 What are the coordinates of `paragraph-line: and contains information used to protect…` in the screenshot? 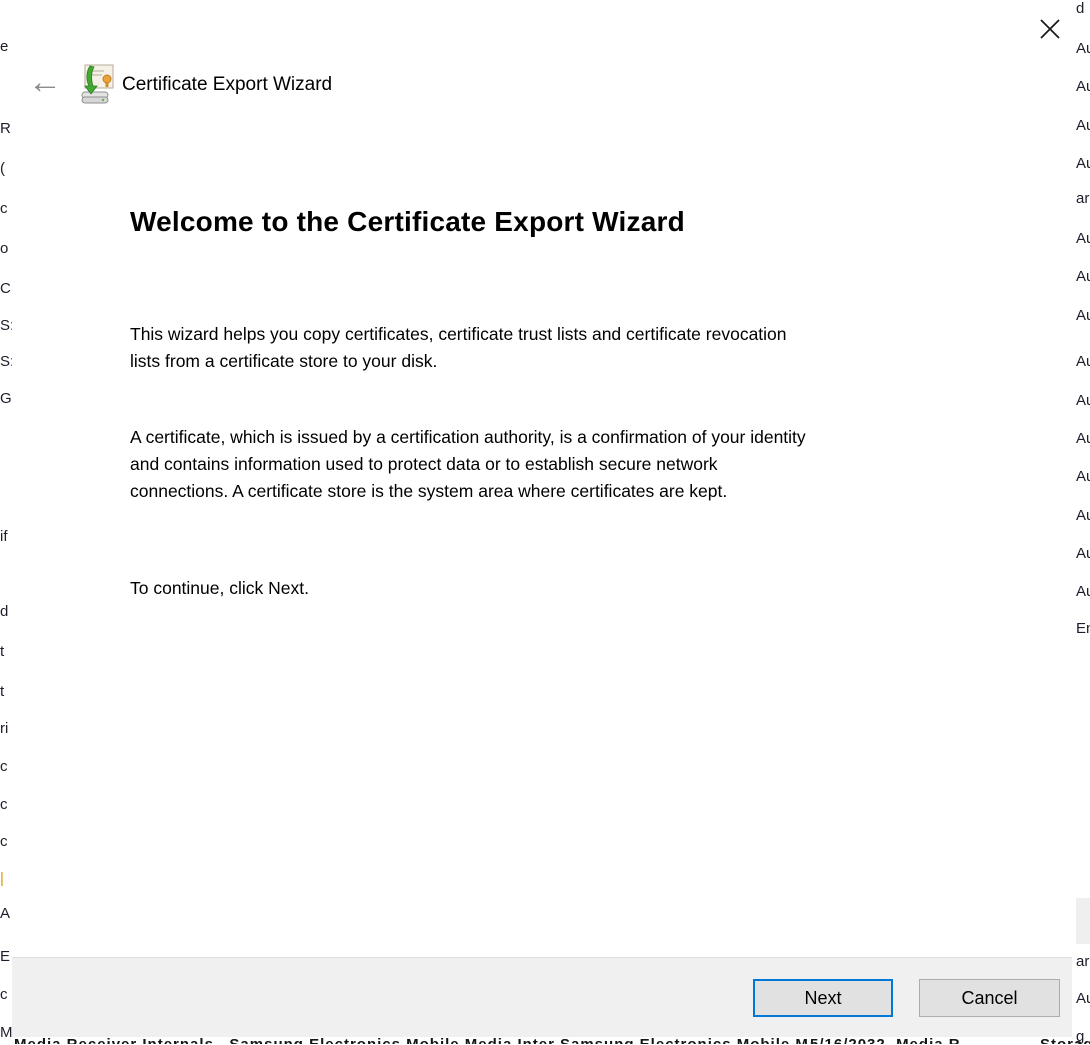 It's located at (424, 464).